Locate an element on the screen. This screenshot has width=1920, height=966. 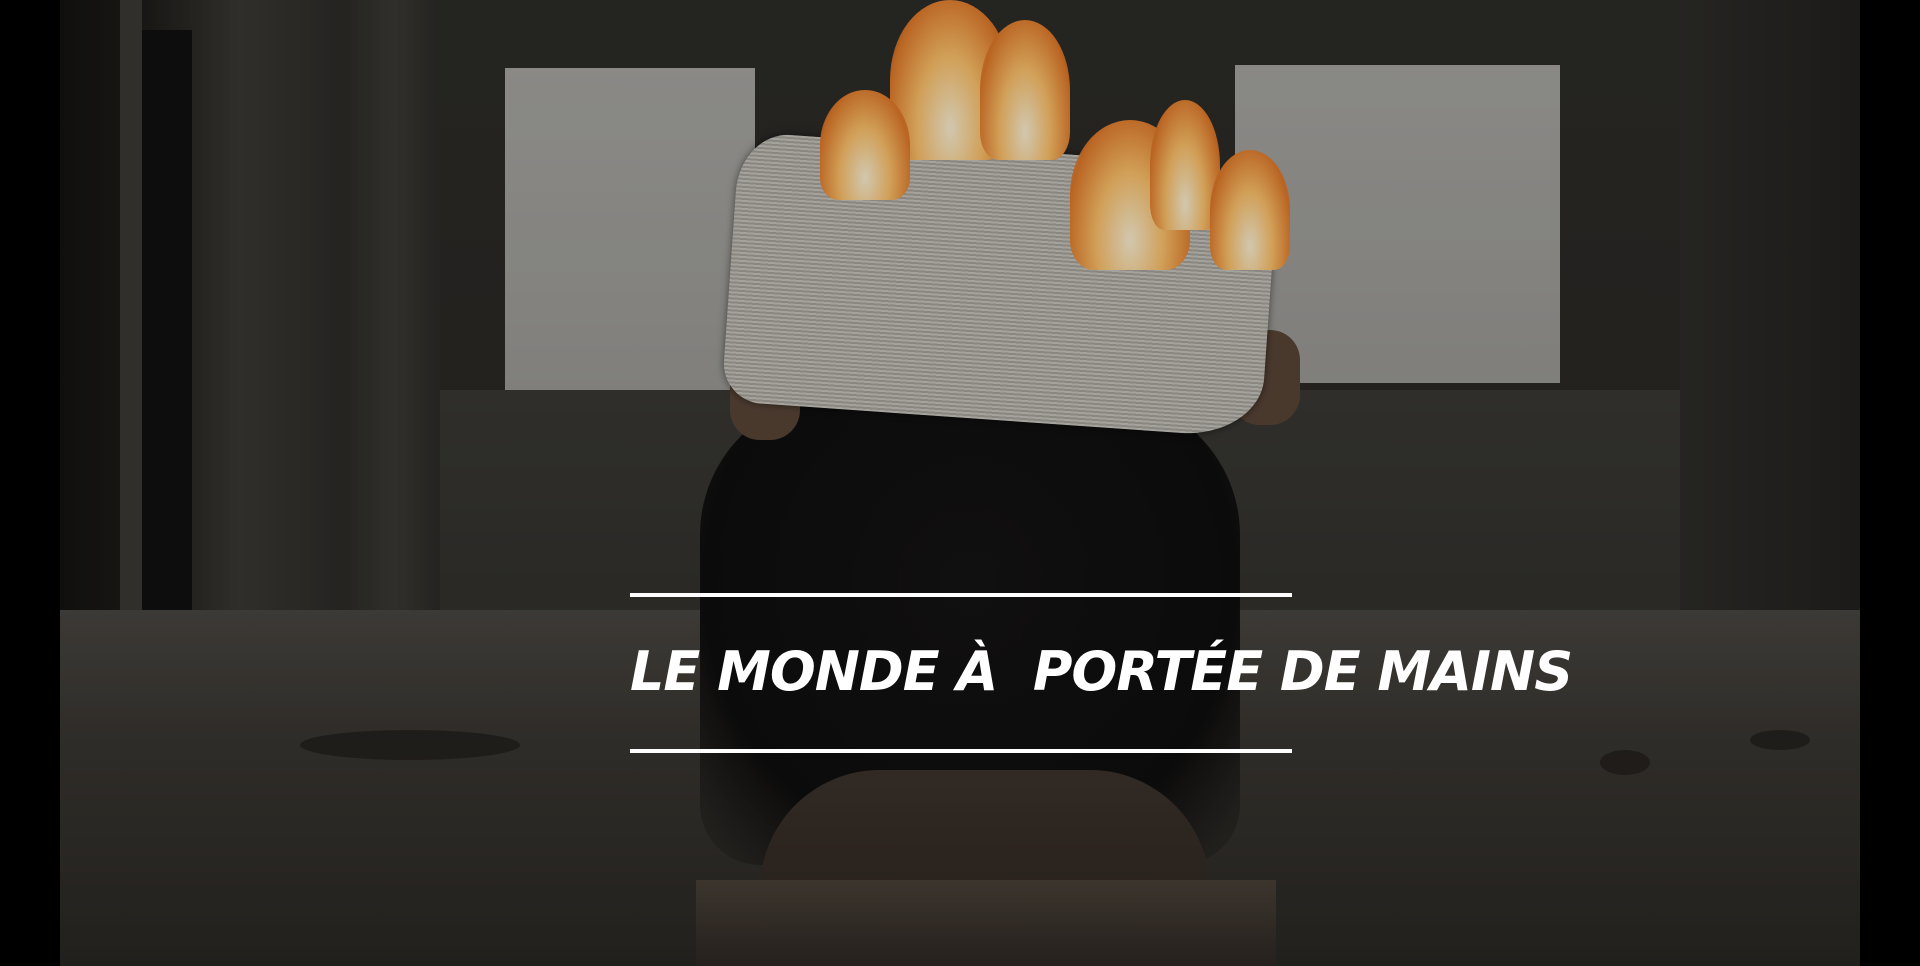
title-rule-bottom is located at coordinates (961, 751).